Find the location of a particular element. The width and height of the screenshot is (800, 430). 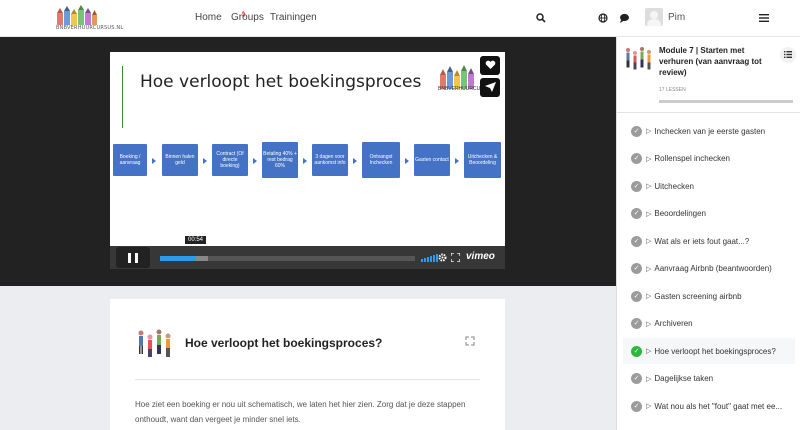

lesson-title: Hoe verloopt het boekingsproces? is located at coordinates (284, 343).